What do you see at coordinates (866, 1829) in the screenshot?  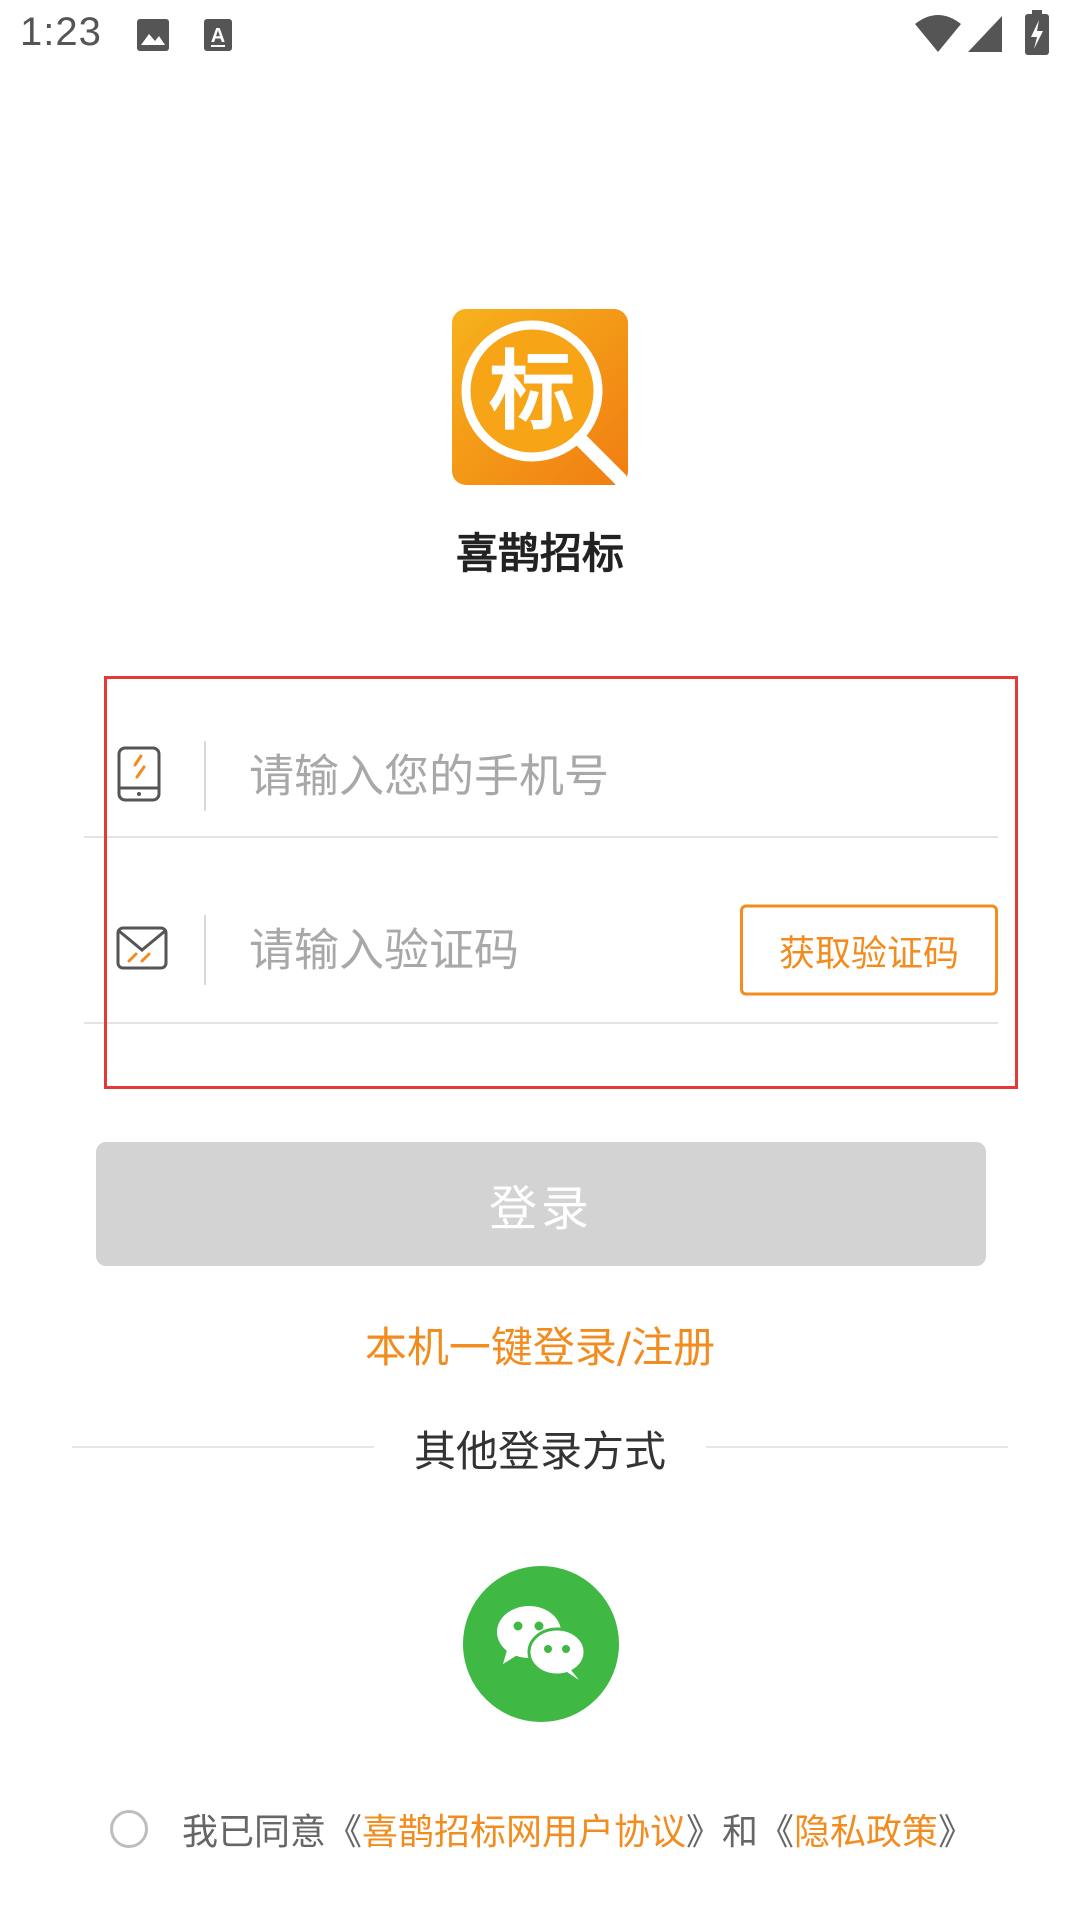 I see `privacy-policy-link: 隐私政策` at bounding box center [866, 1829].